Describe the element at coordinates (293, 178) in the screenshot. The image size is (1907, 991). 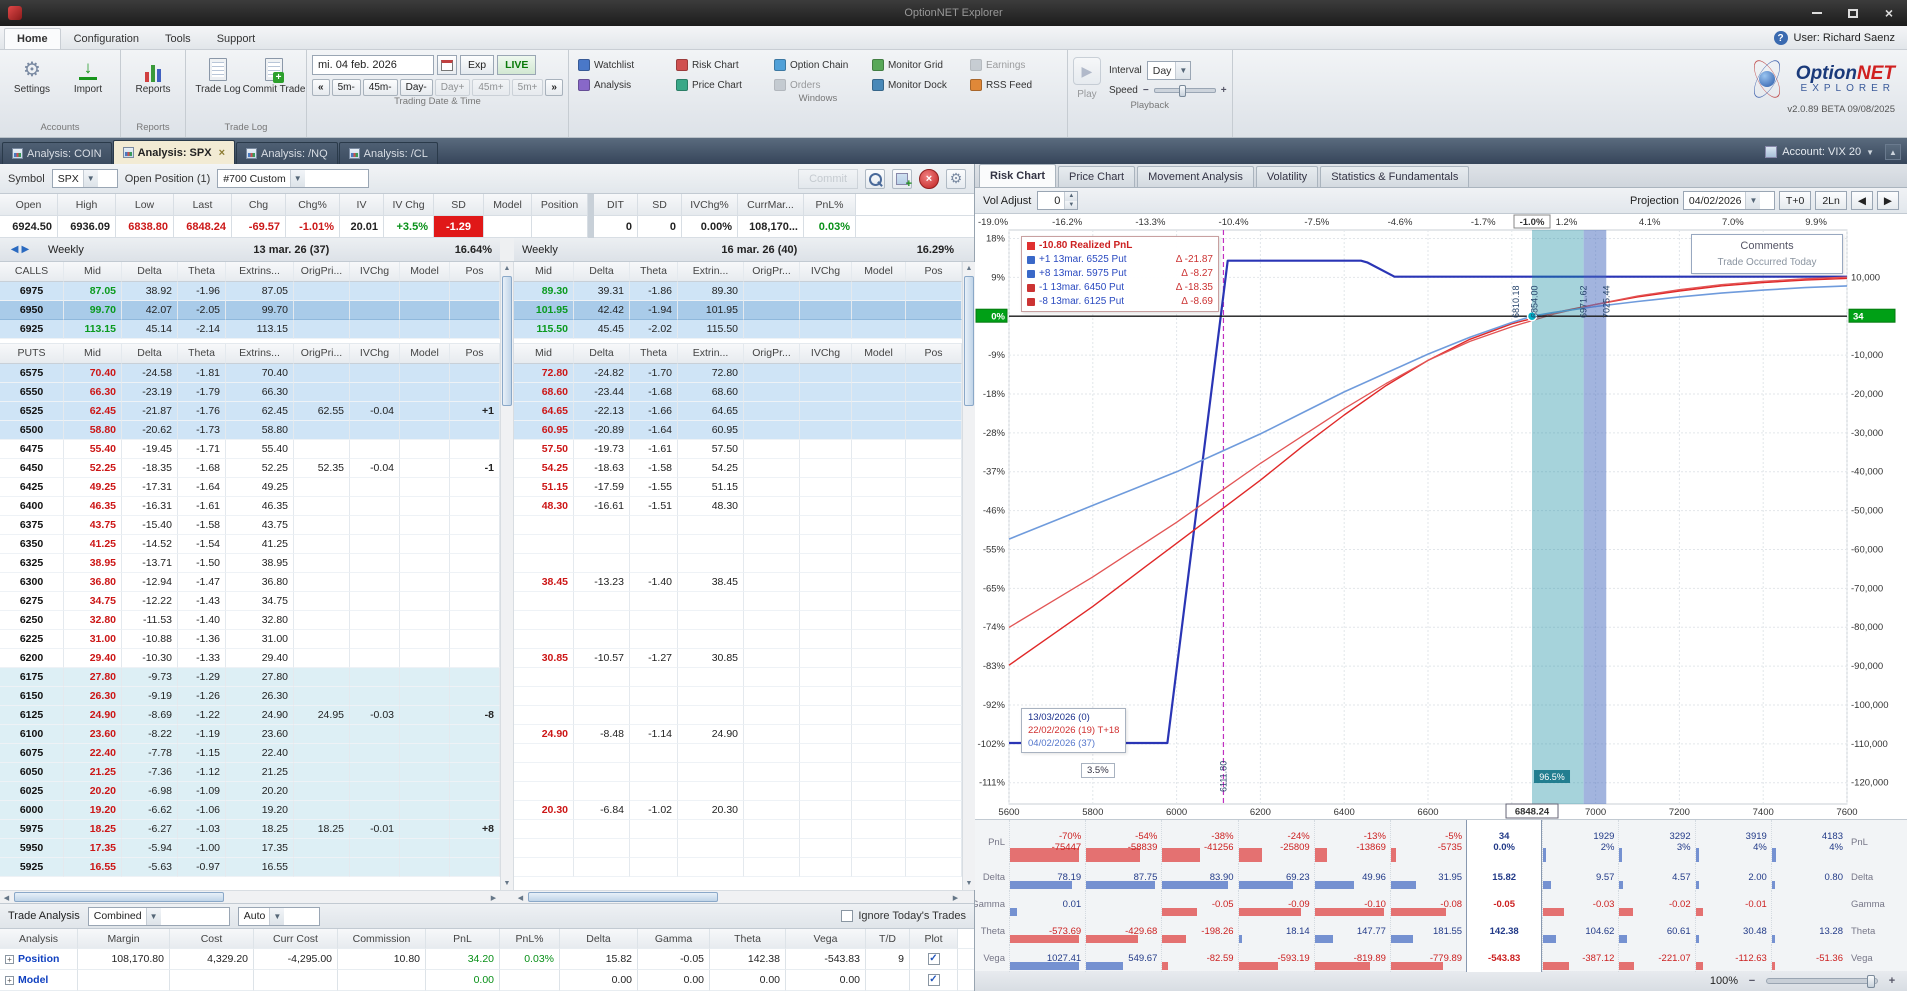
I see `strategy-select: #700 Custom ▼` at that location.